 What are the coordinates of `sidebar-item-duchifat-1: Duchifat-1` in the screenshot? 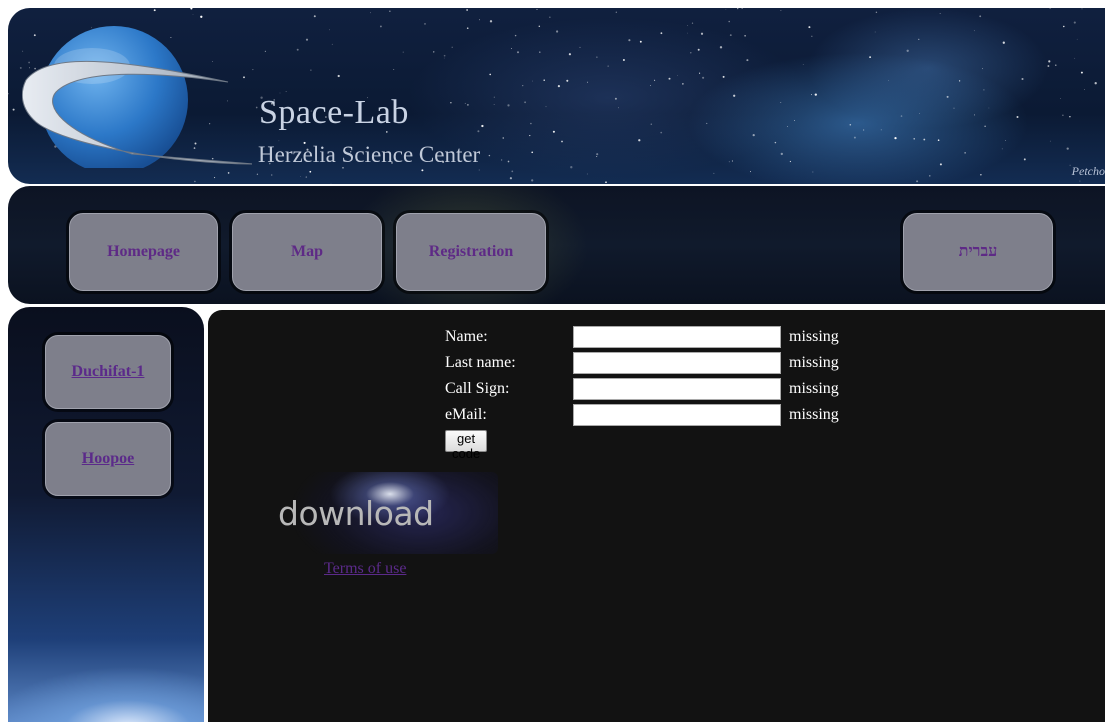 It's located at (108, 372).